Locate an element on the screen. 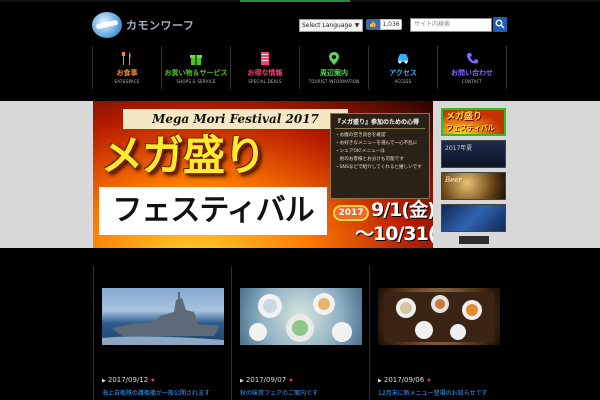 The image size is (600, 400). nav-label: お問い合わせ is located at coordinates (472, 72).